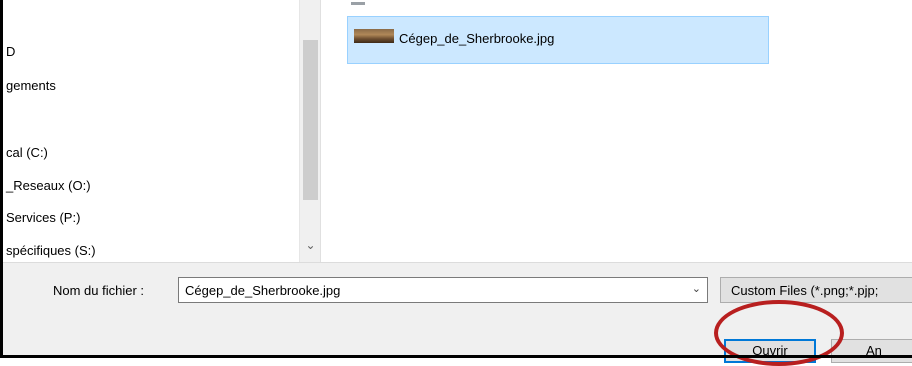  What do you see at coordinates (477, 38) in the screenshot?
I see `file-name: Cégep_de_Sherbrooke.jpg` at bounding box center [477, 38].